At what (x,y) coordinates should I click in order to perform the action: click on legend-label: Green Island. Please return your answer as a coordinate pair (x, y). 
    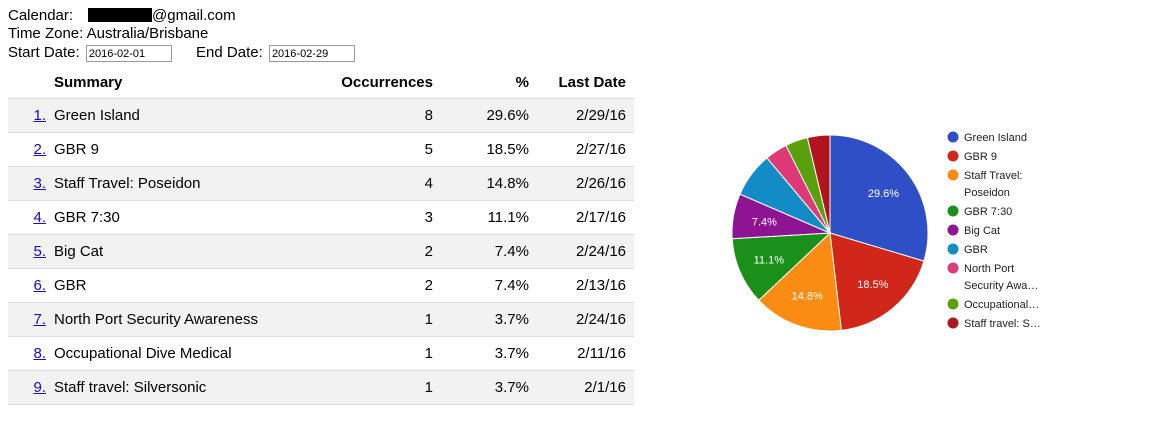
    Looking at the image, I should click on (995, 138).